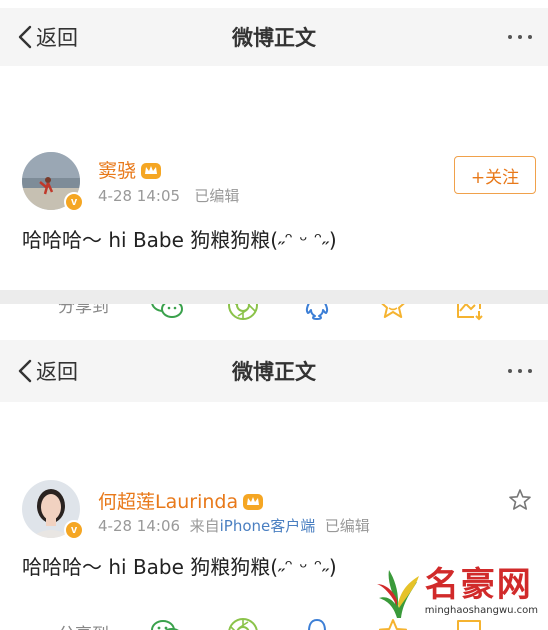 This screenshot has height=630, width=548. I want to click on post-time: 4-28 14:05, so click(139, 196).